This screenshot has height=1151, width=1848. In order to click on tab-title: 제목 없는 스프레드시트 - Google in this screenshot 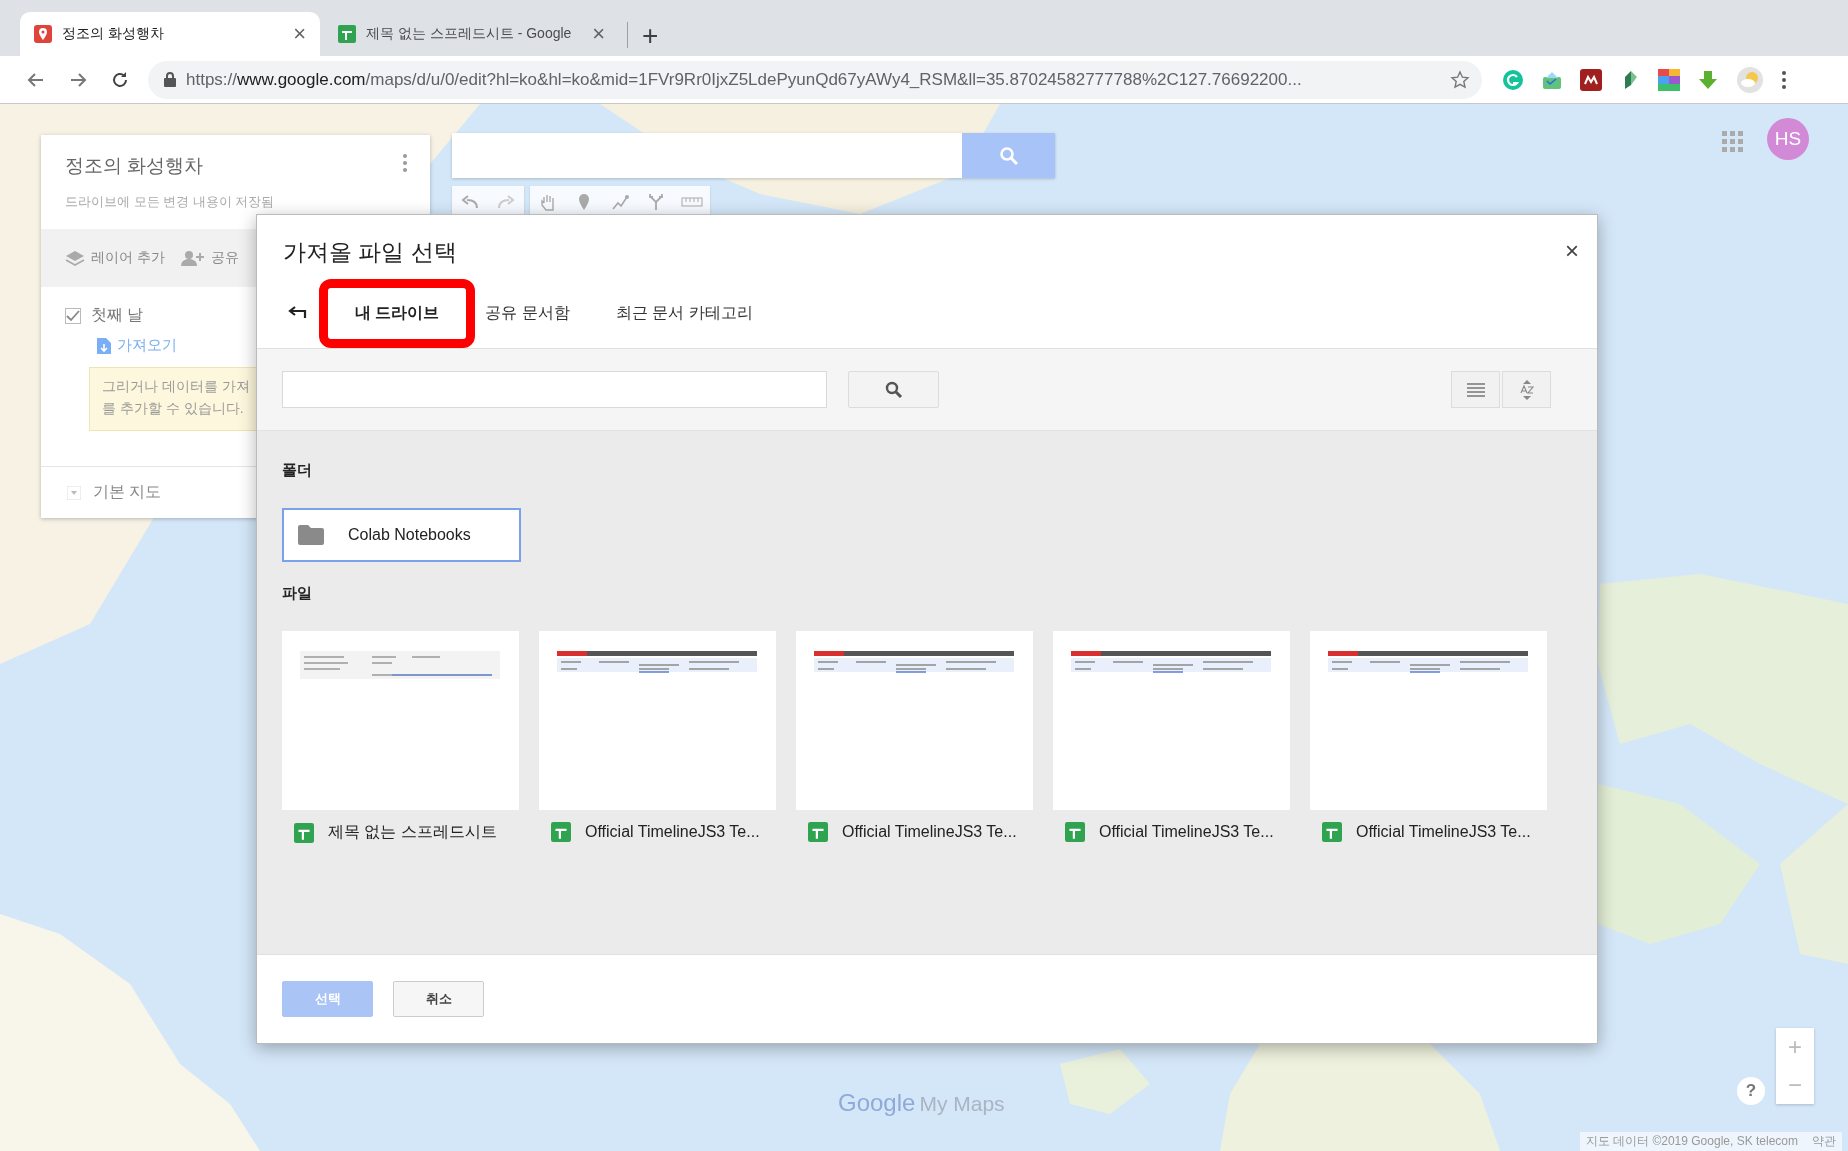, I will do `click(469, 34)`.